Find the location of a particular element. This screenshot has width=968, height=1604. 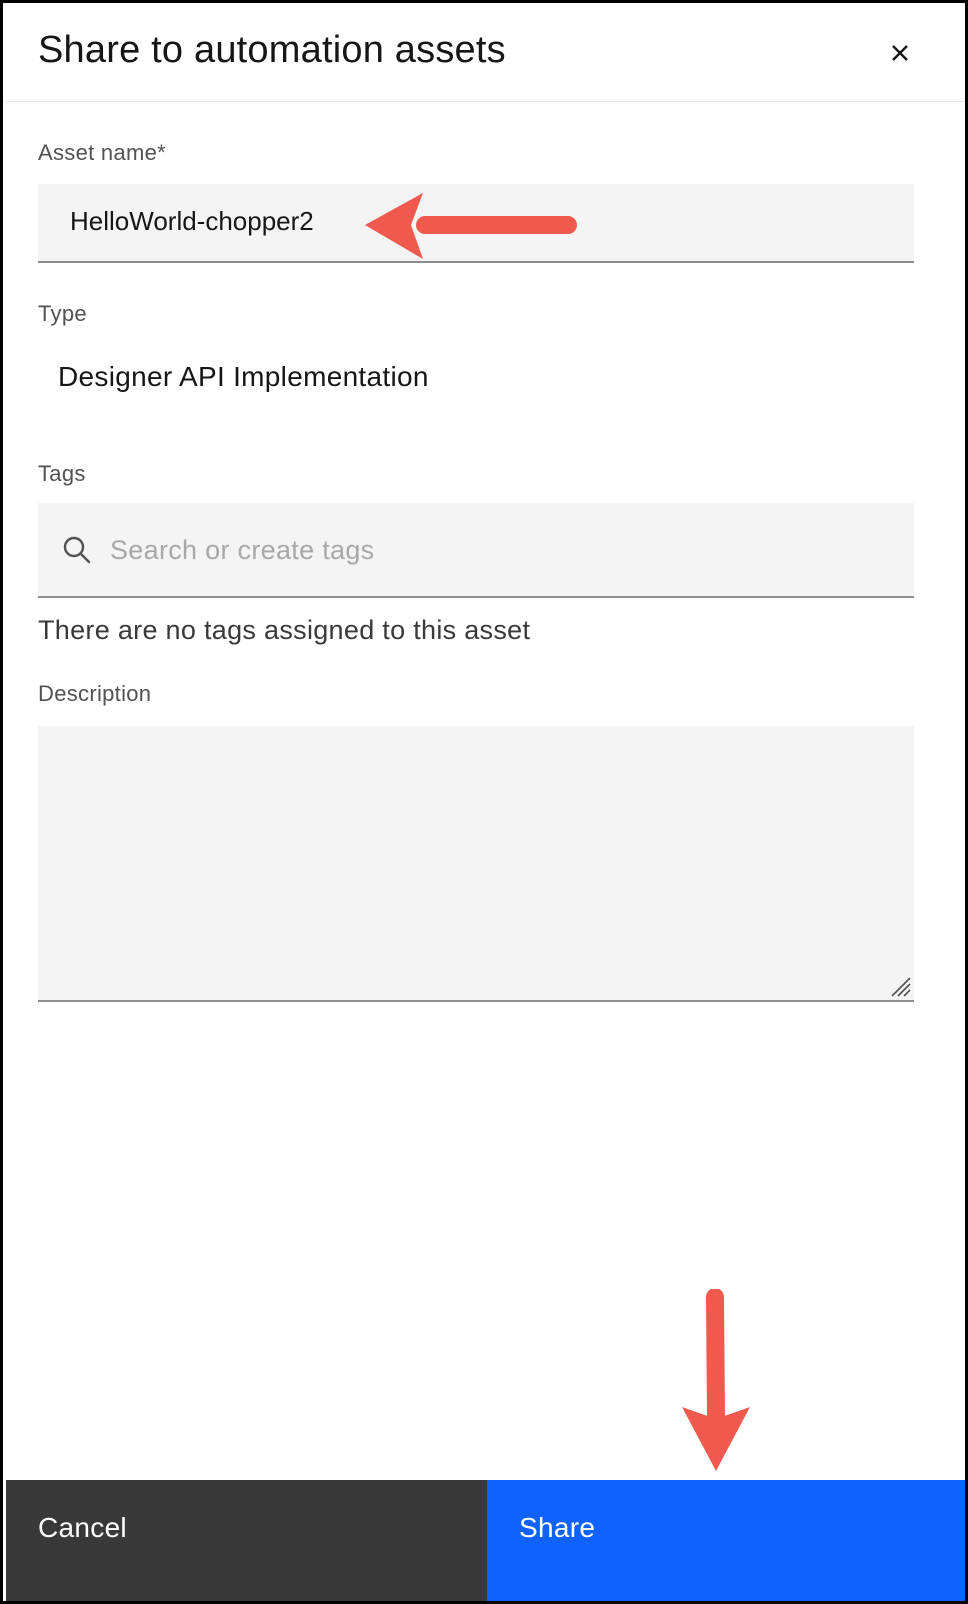

modal-footer: Cancel Share is located at coordinates (485, 1540).